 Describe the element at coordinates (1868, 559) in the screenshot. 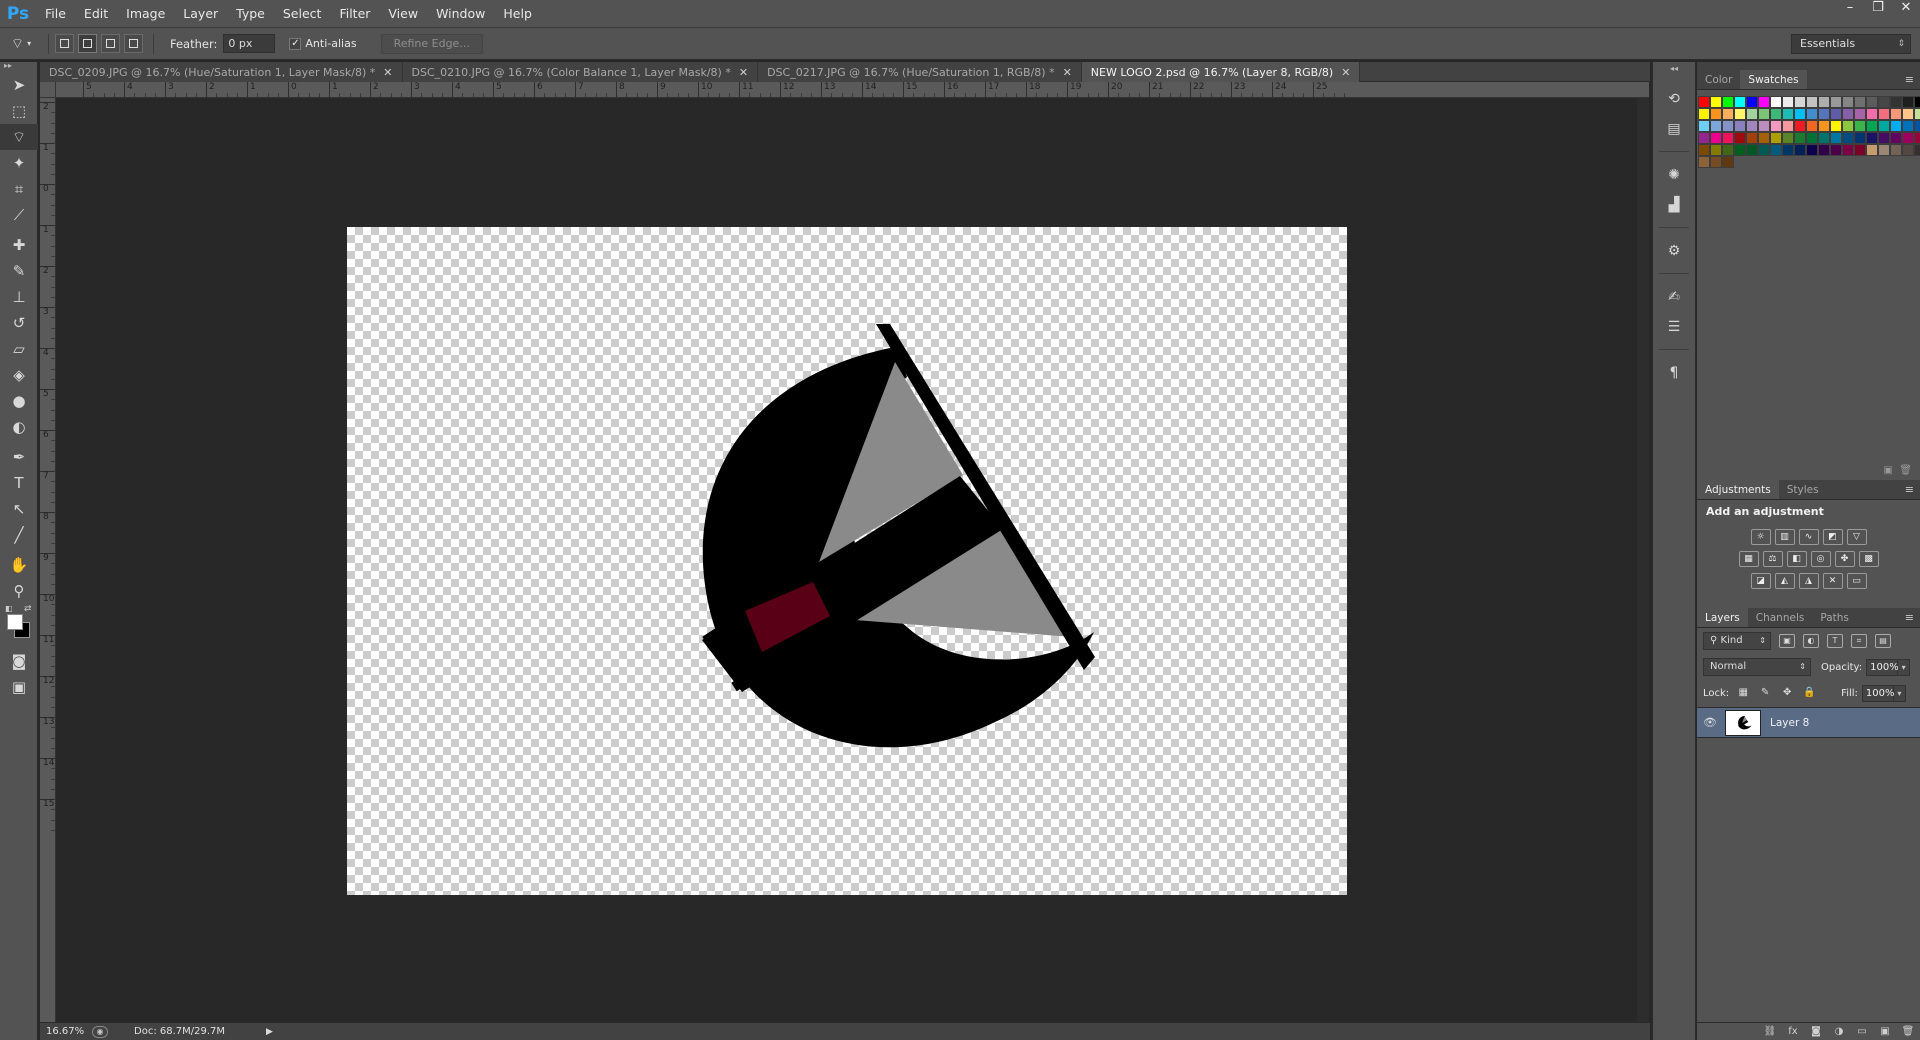

I see `color-lookup-icon: ▩` at that location.